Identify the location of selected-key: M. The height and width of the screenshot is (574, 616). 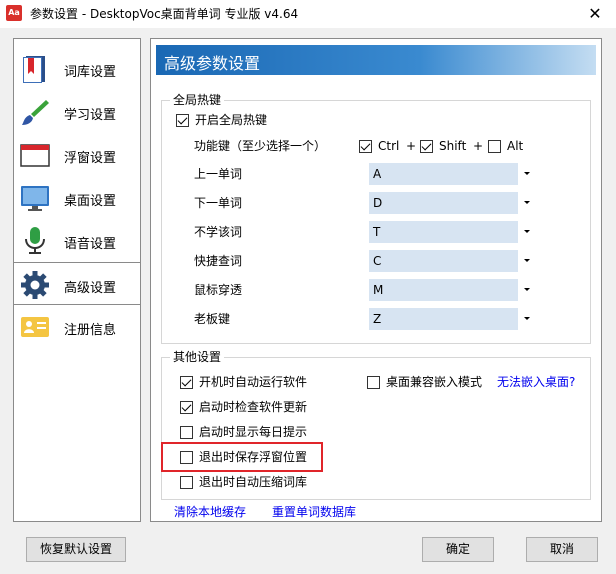
(378, 290).